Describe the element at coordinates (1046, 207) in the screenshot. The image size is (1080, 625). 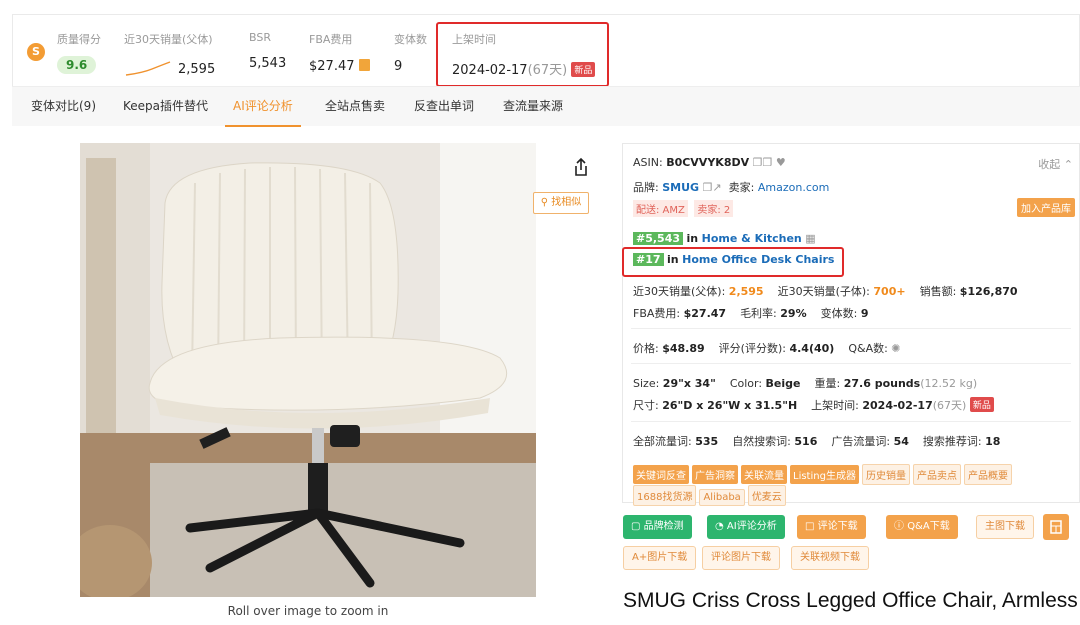
I see `add-to-library-button: 加入产品库` at that location.